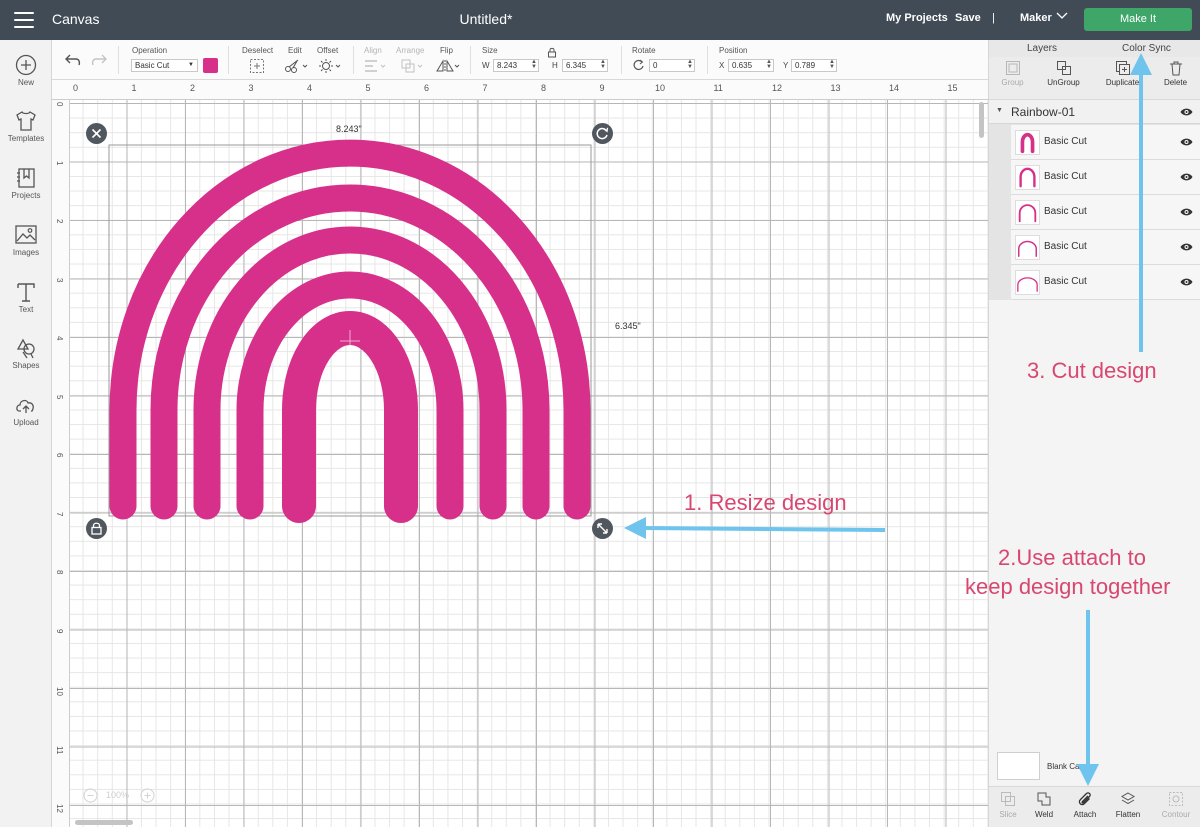 The image size is (1200, 827). Describe the element at coordinates (1176, 799) in the screenshot. I see `contour-icon` at that location.